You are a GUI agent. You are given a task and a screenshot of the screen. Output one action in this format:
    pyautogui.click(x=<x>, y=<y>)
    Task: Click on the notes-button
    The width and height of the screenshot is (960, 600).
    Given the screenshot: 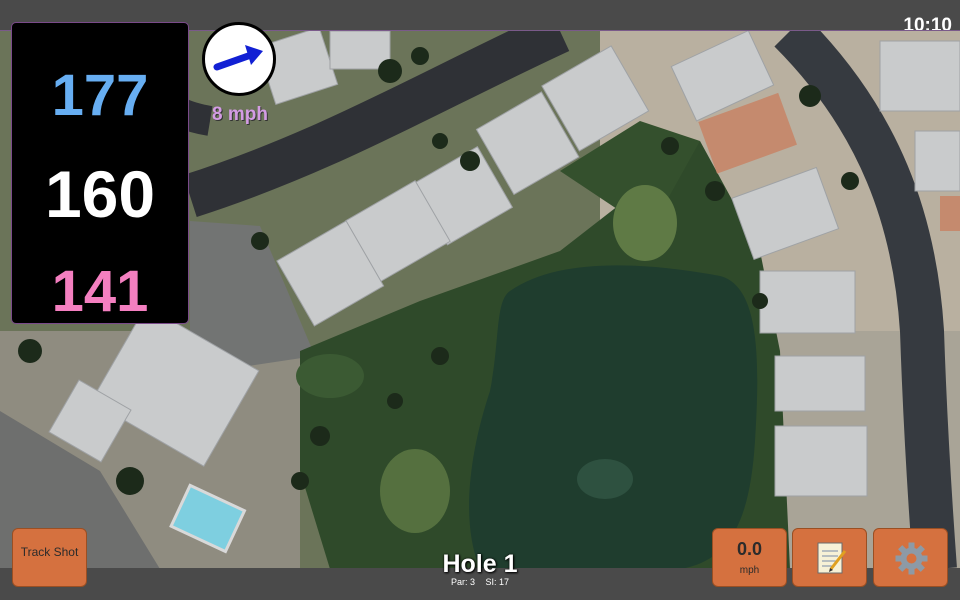 What is the action you would take?
    pyautogui.click(x=829, y=557)
    